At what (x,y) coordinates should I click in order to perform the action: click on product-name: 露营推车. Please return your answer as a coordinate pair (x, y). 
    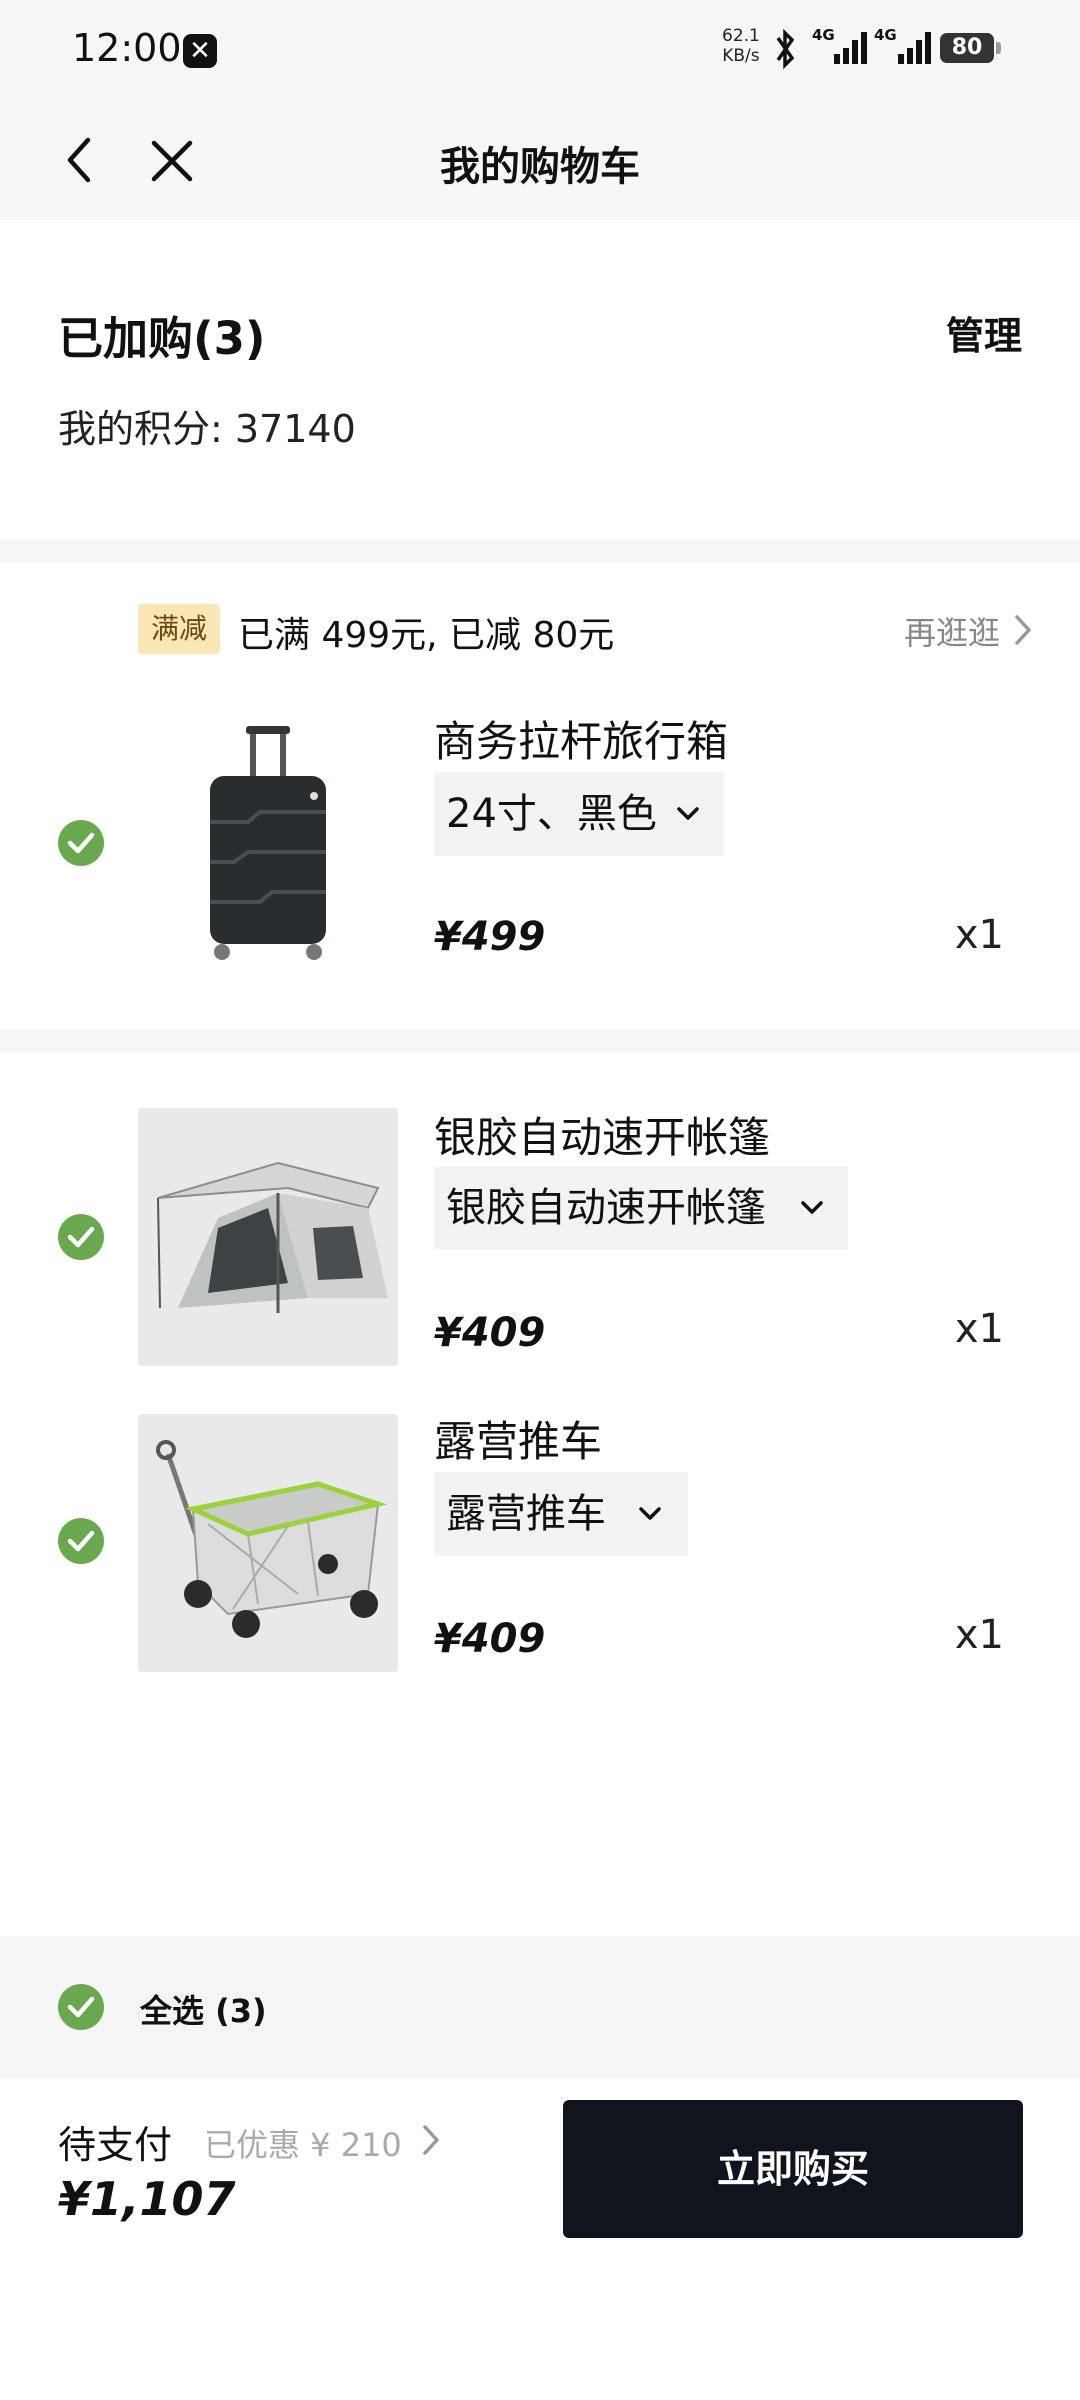
    Looking at the image, I should click on (518, 1438).